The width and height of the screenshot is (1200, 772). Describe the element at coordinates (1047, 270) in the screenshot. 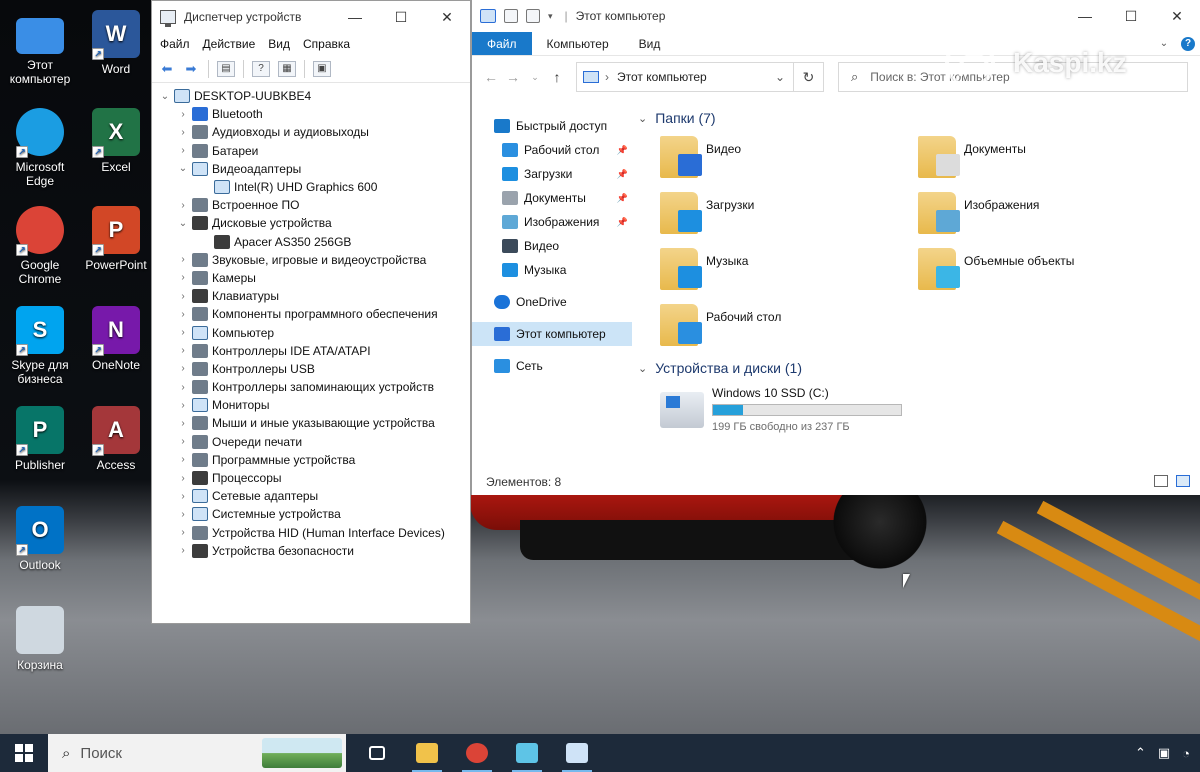

I see `folder-item: Объемные объекты` at that location.